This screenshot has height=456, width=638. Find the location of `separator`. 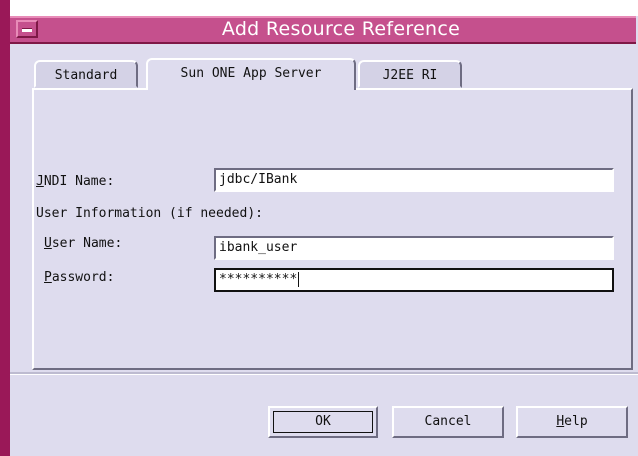

separator is located at coordinates (324, 373).